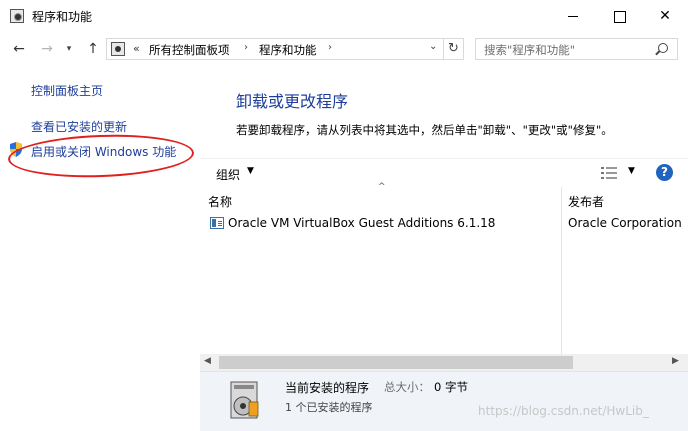  I want to click on organize-button: 组织, so click(228, 174).